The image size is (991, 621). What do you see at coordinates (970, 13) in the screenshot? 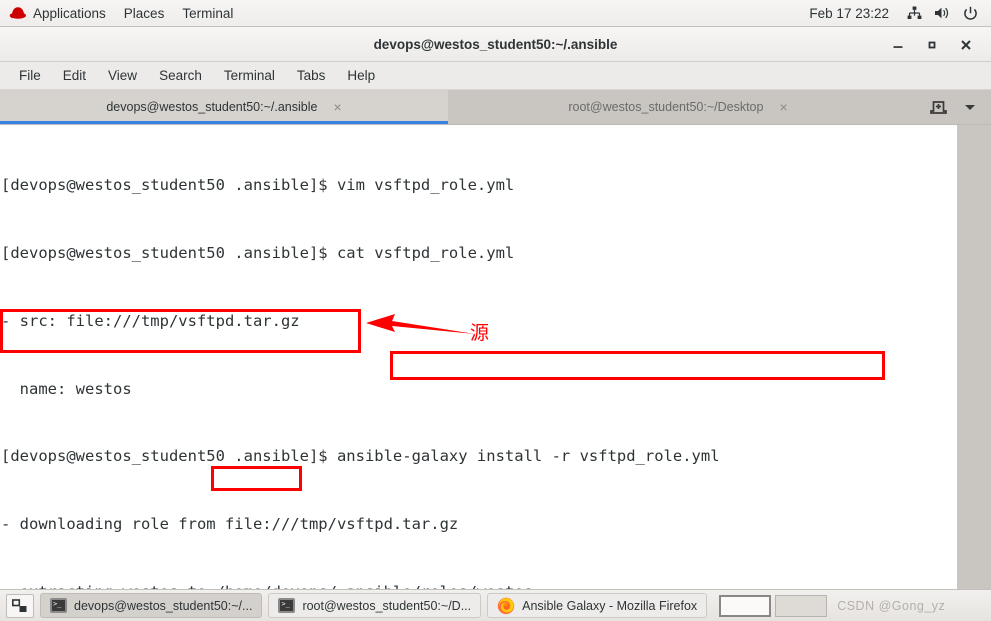
I see `power-icon` at bounding box center [970, 13].